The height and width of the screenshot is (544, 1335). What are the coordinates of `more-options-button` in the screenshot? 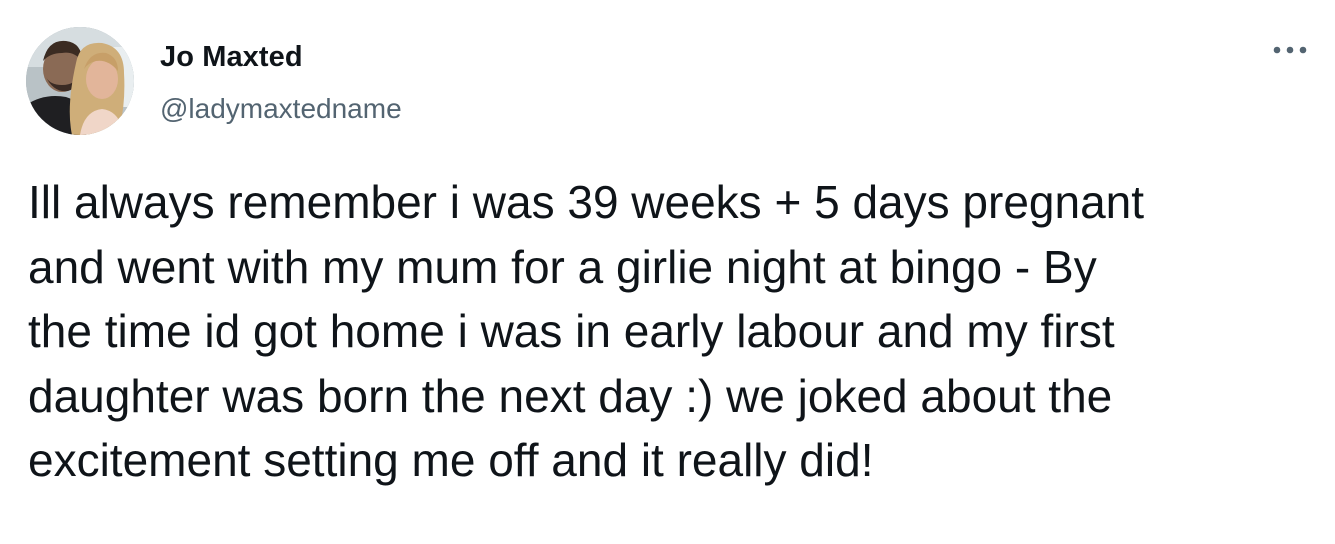 It's located at (1290, 50).